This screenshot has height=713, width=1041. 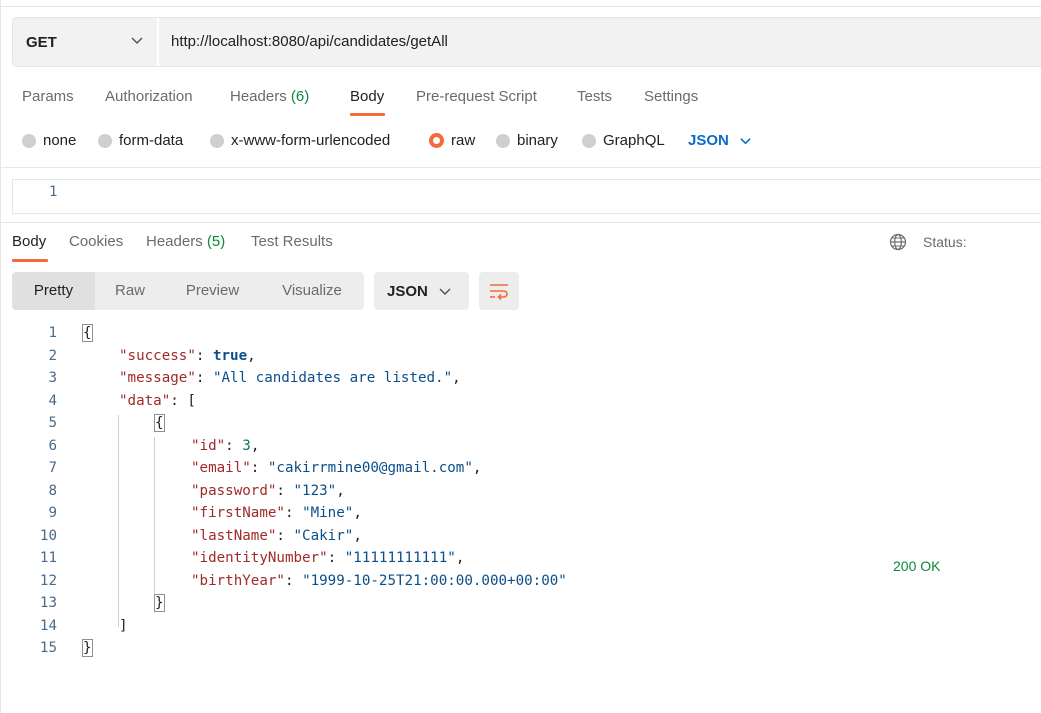 I want to click on response-tab-headers: Headers (5), so click(x=185, y=241).